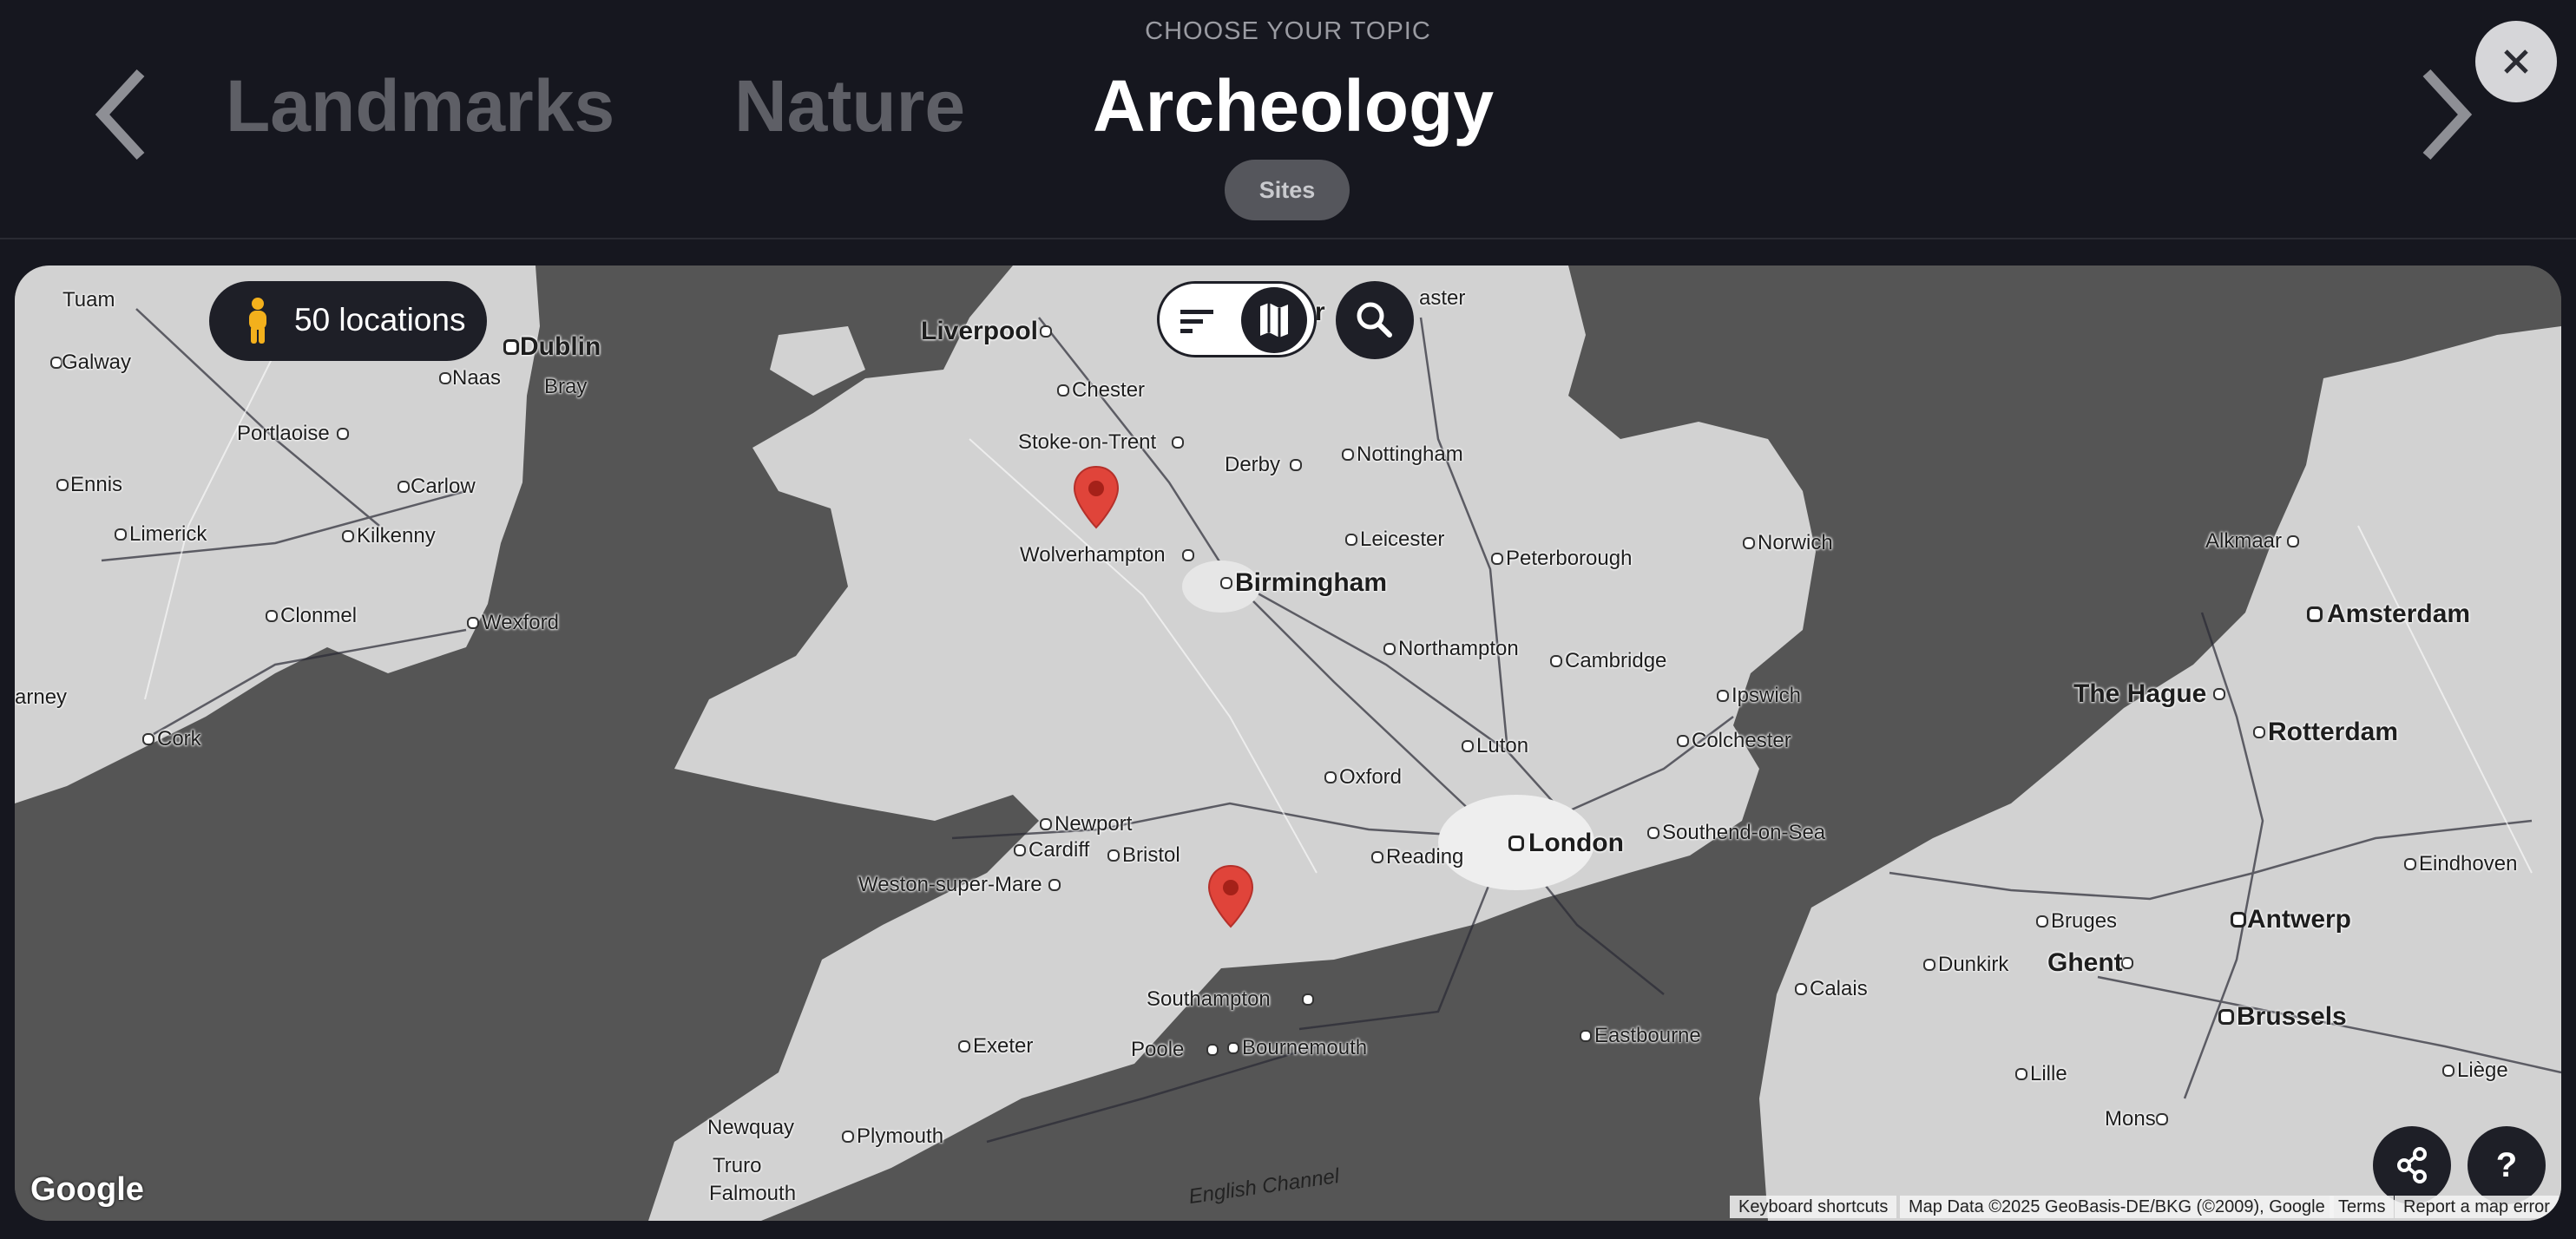 The image size is (2576, 1239). I want to click on city-label-the-hague: The Hague, so click(2140, 693).